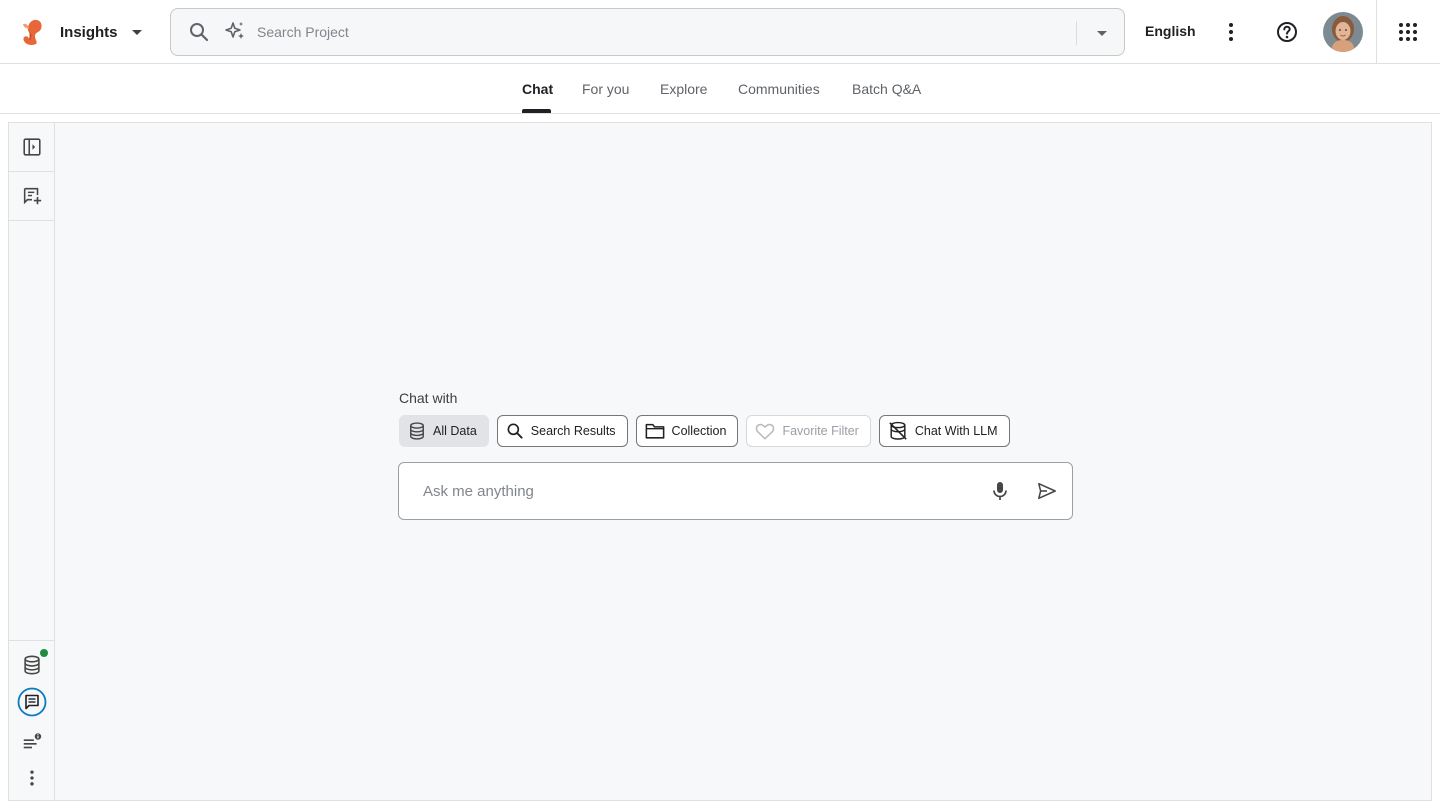 This screenshot has height=810, width=1440. I want to click on tab-explore: Explore, so click(683, 89).